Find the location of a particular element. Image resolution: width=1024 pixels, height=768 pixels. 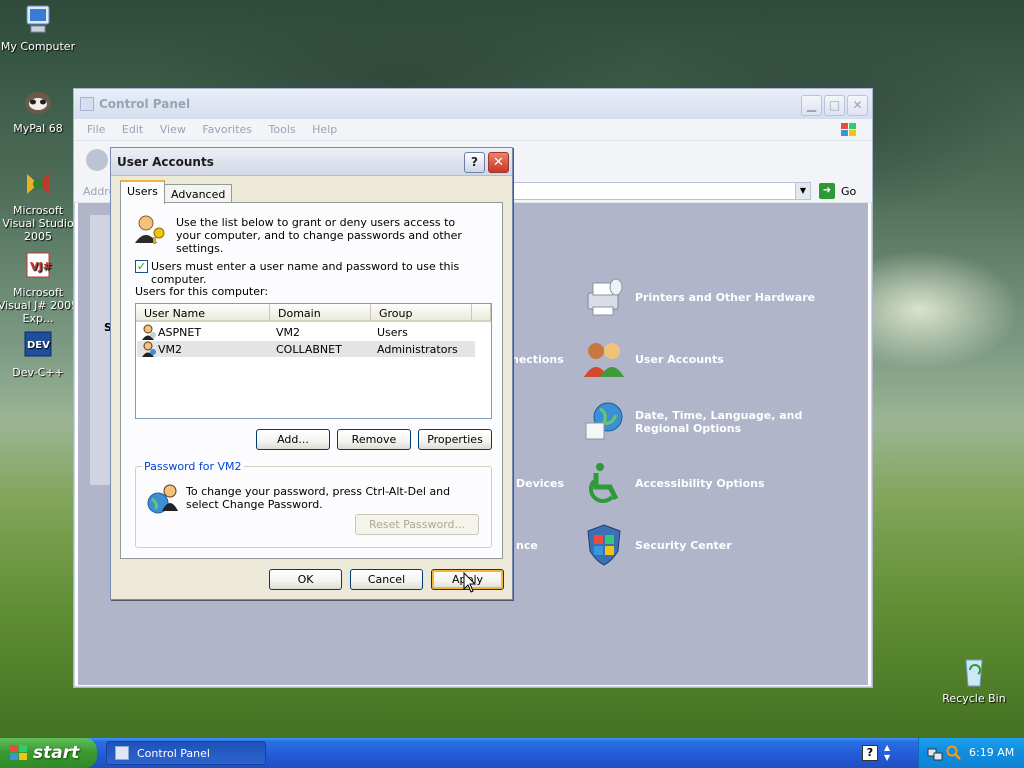

user-globe-icon is located at coordinates (163, 499).